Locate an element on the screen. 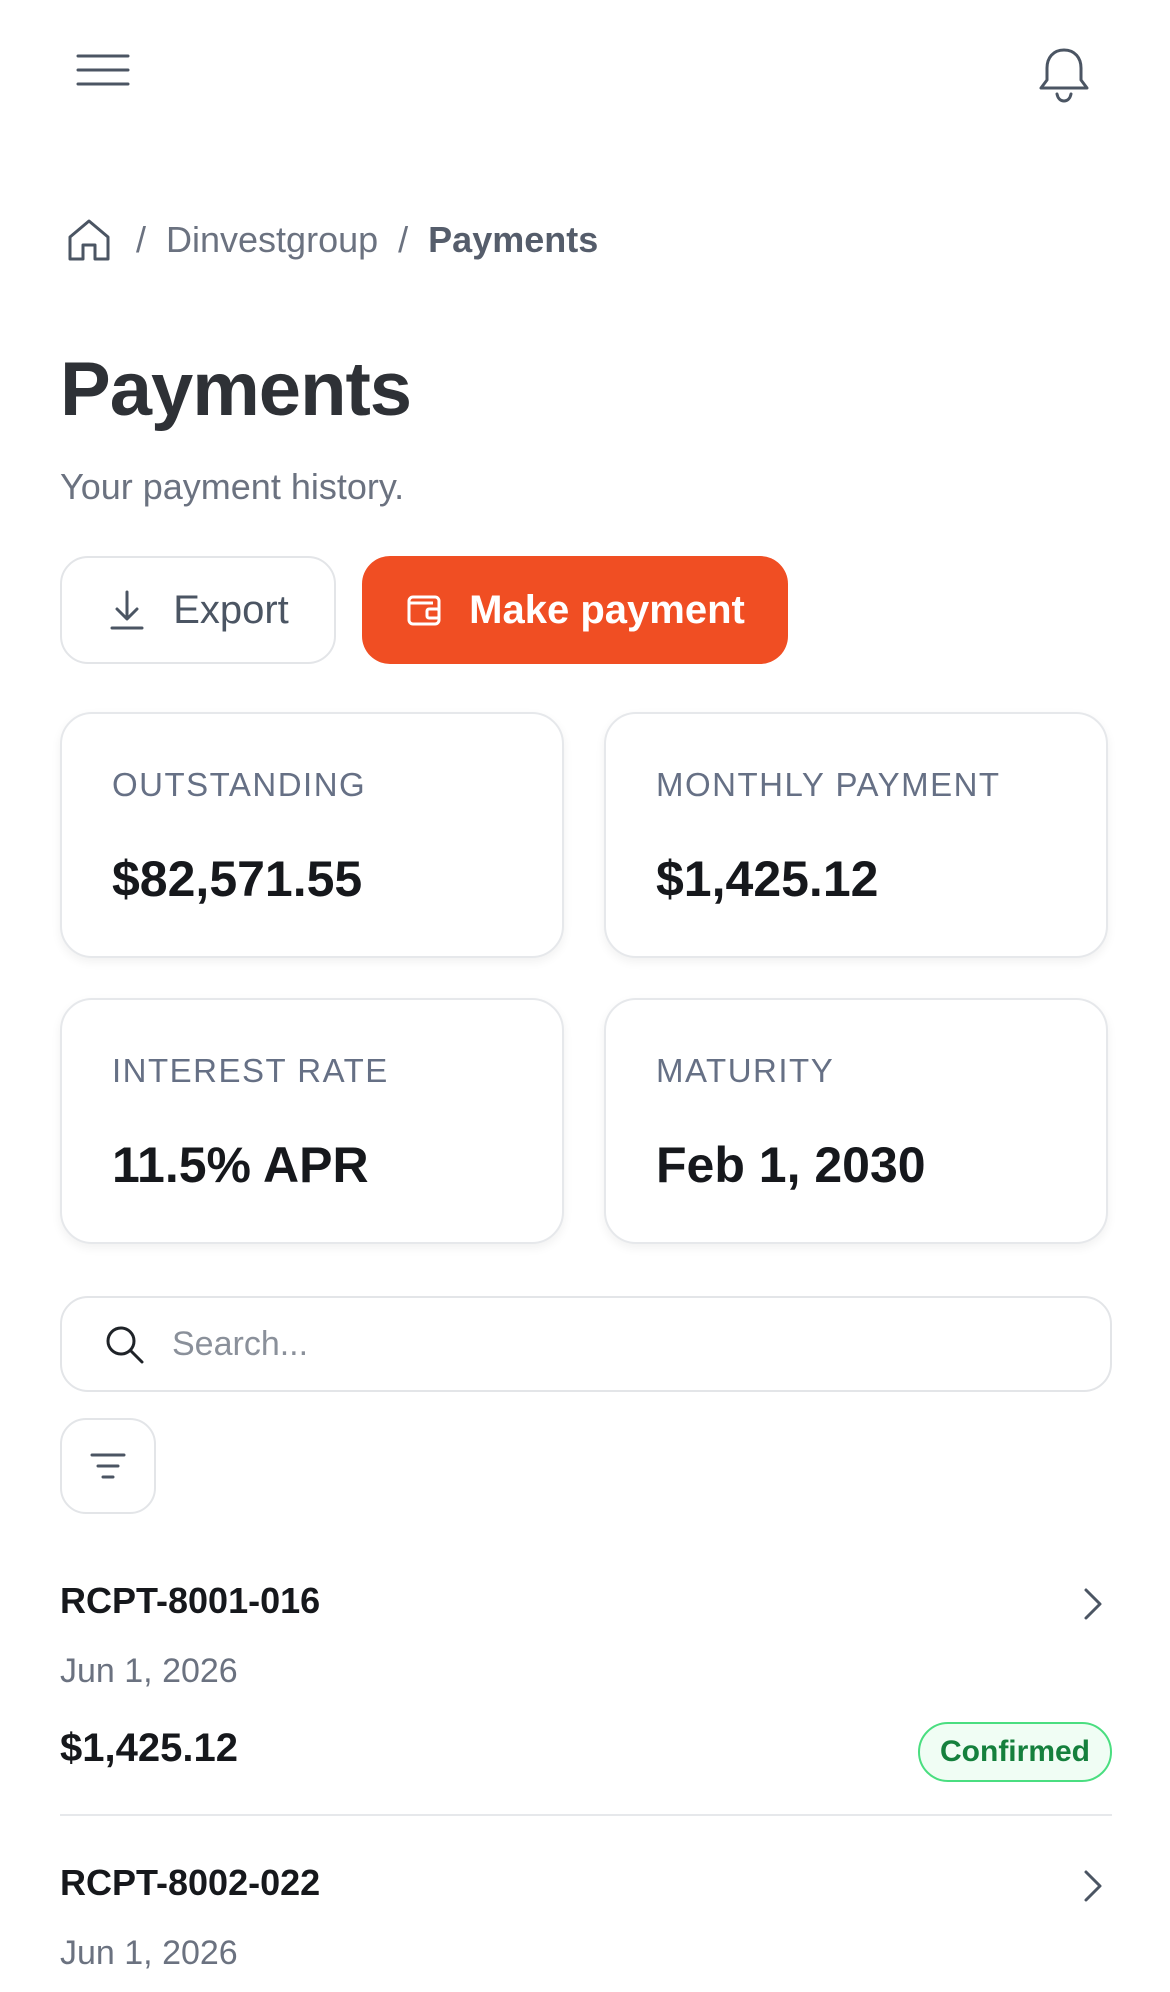 This screenshot has width=1170, height=1992. home-icon is located at coordinates (89, 240).